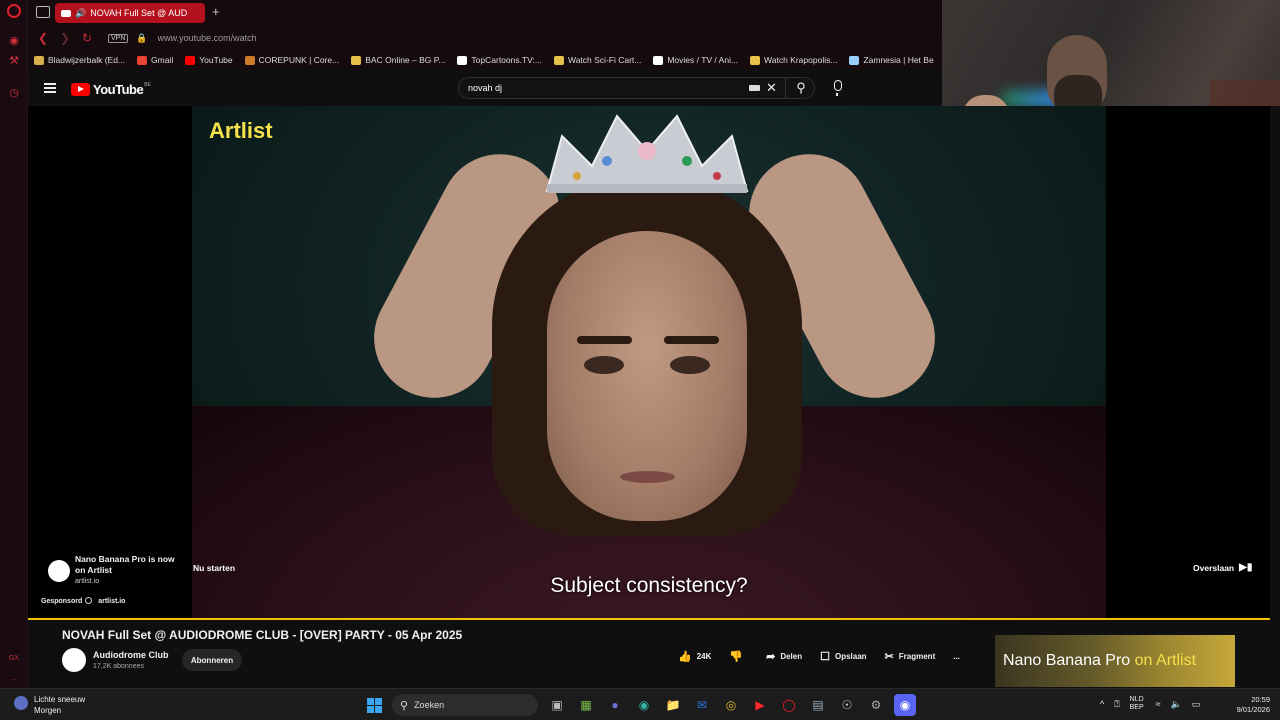 The width and height of the screenshot is (1280, 720). I want to click on keyboard-icon, so click(754, 88).